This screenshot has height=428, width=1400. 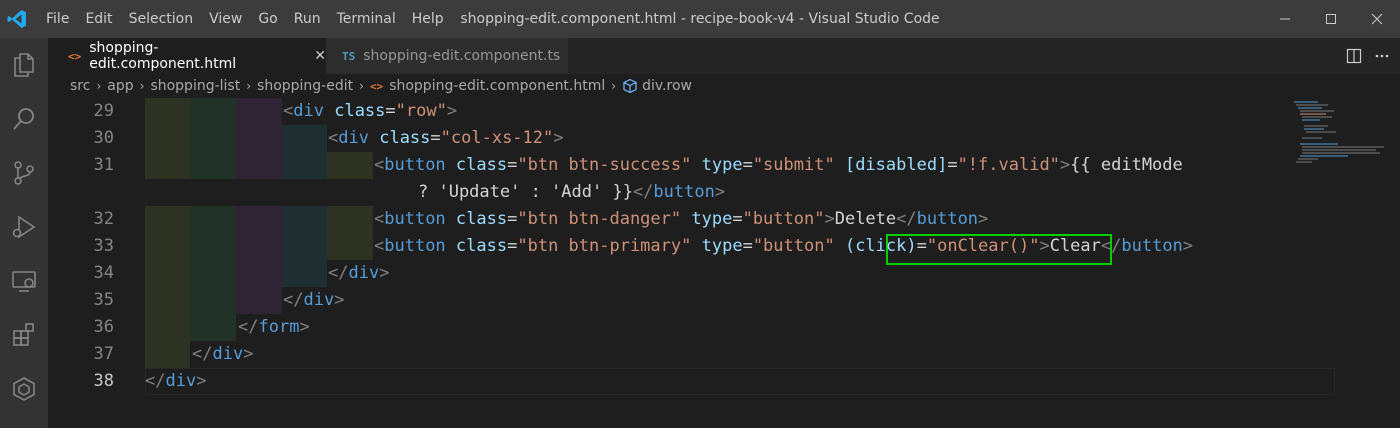 I want to click on code-token: "btn btn-primary", so click(x=604, y=246).